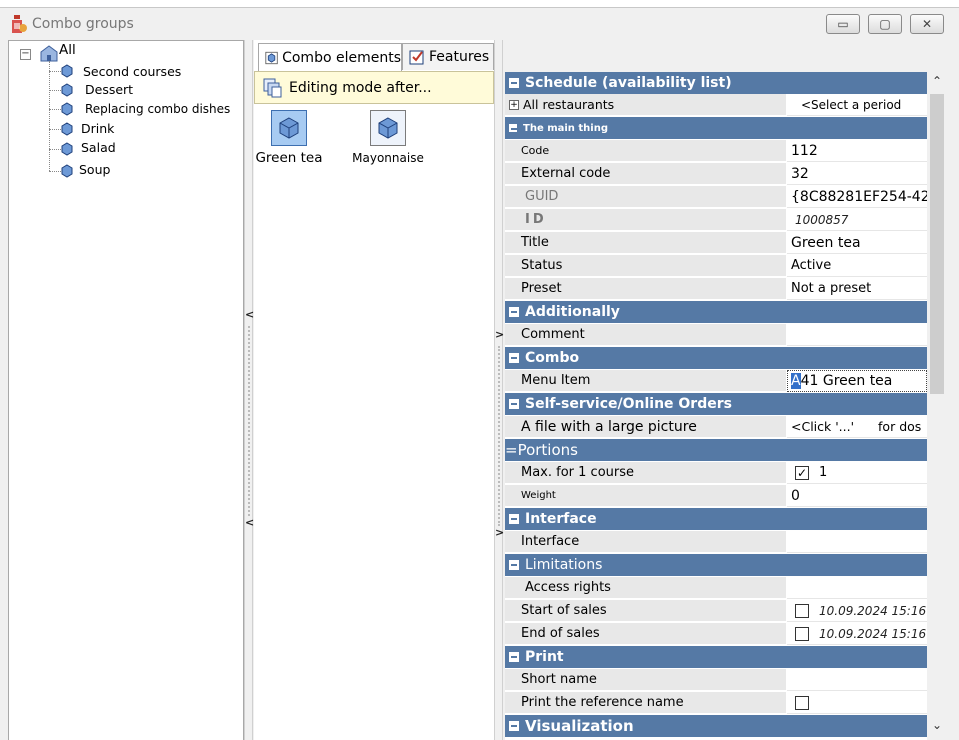 This screenshot has width=959, height=740. Describe the element at coordinates (857, 243) in the screenshot. I see `prop-value: Green tea` at that location.